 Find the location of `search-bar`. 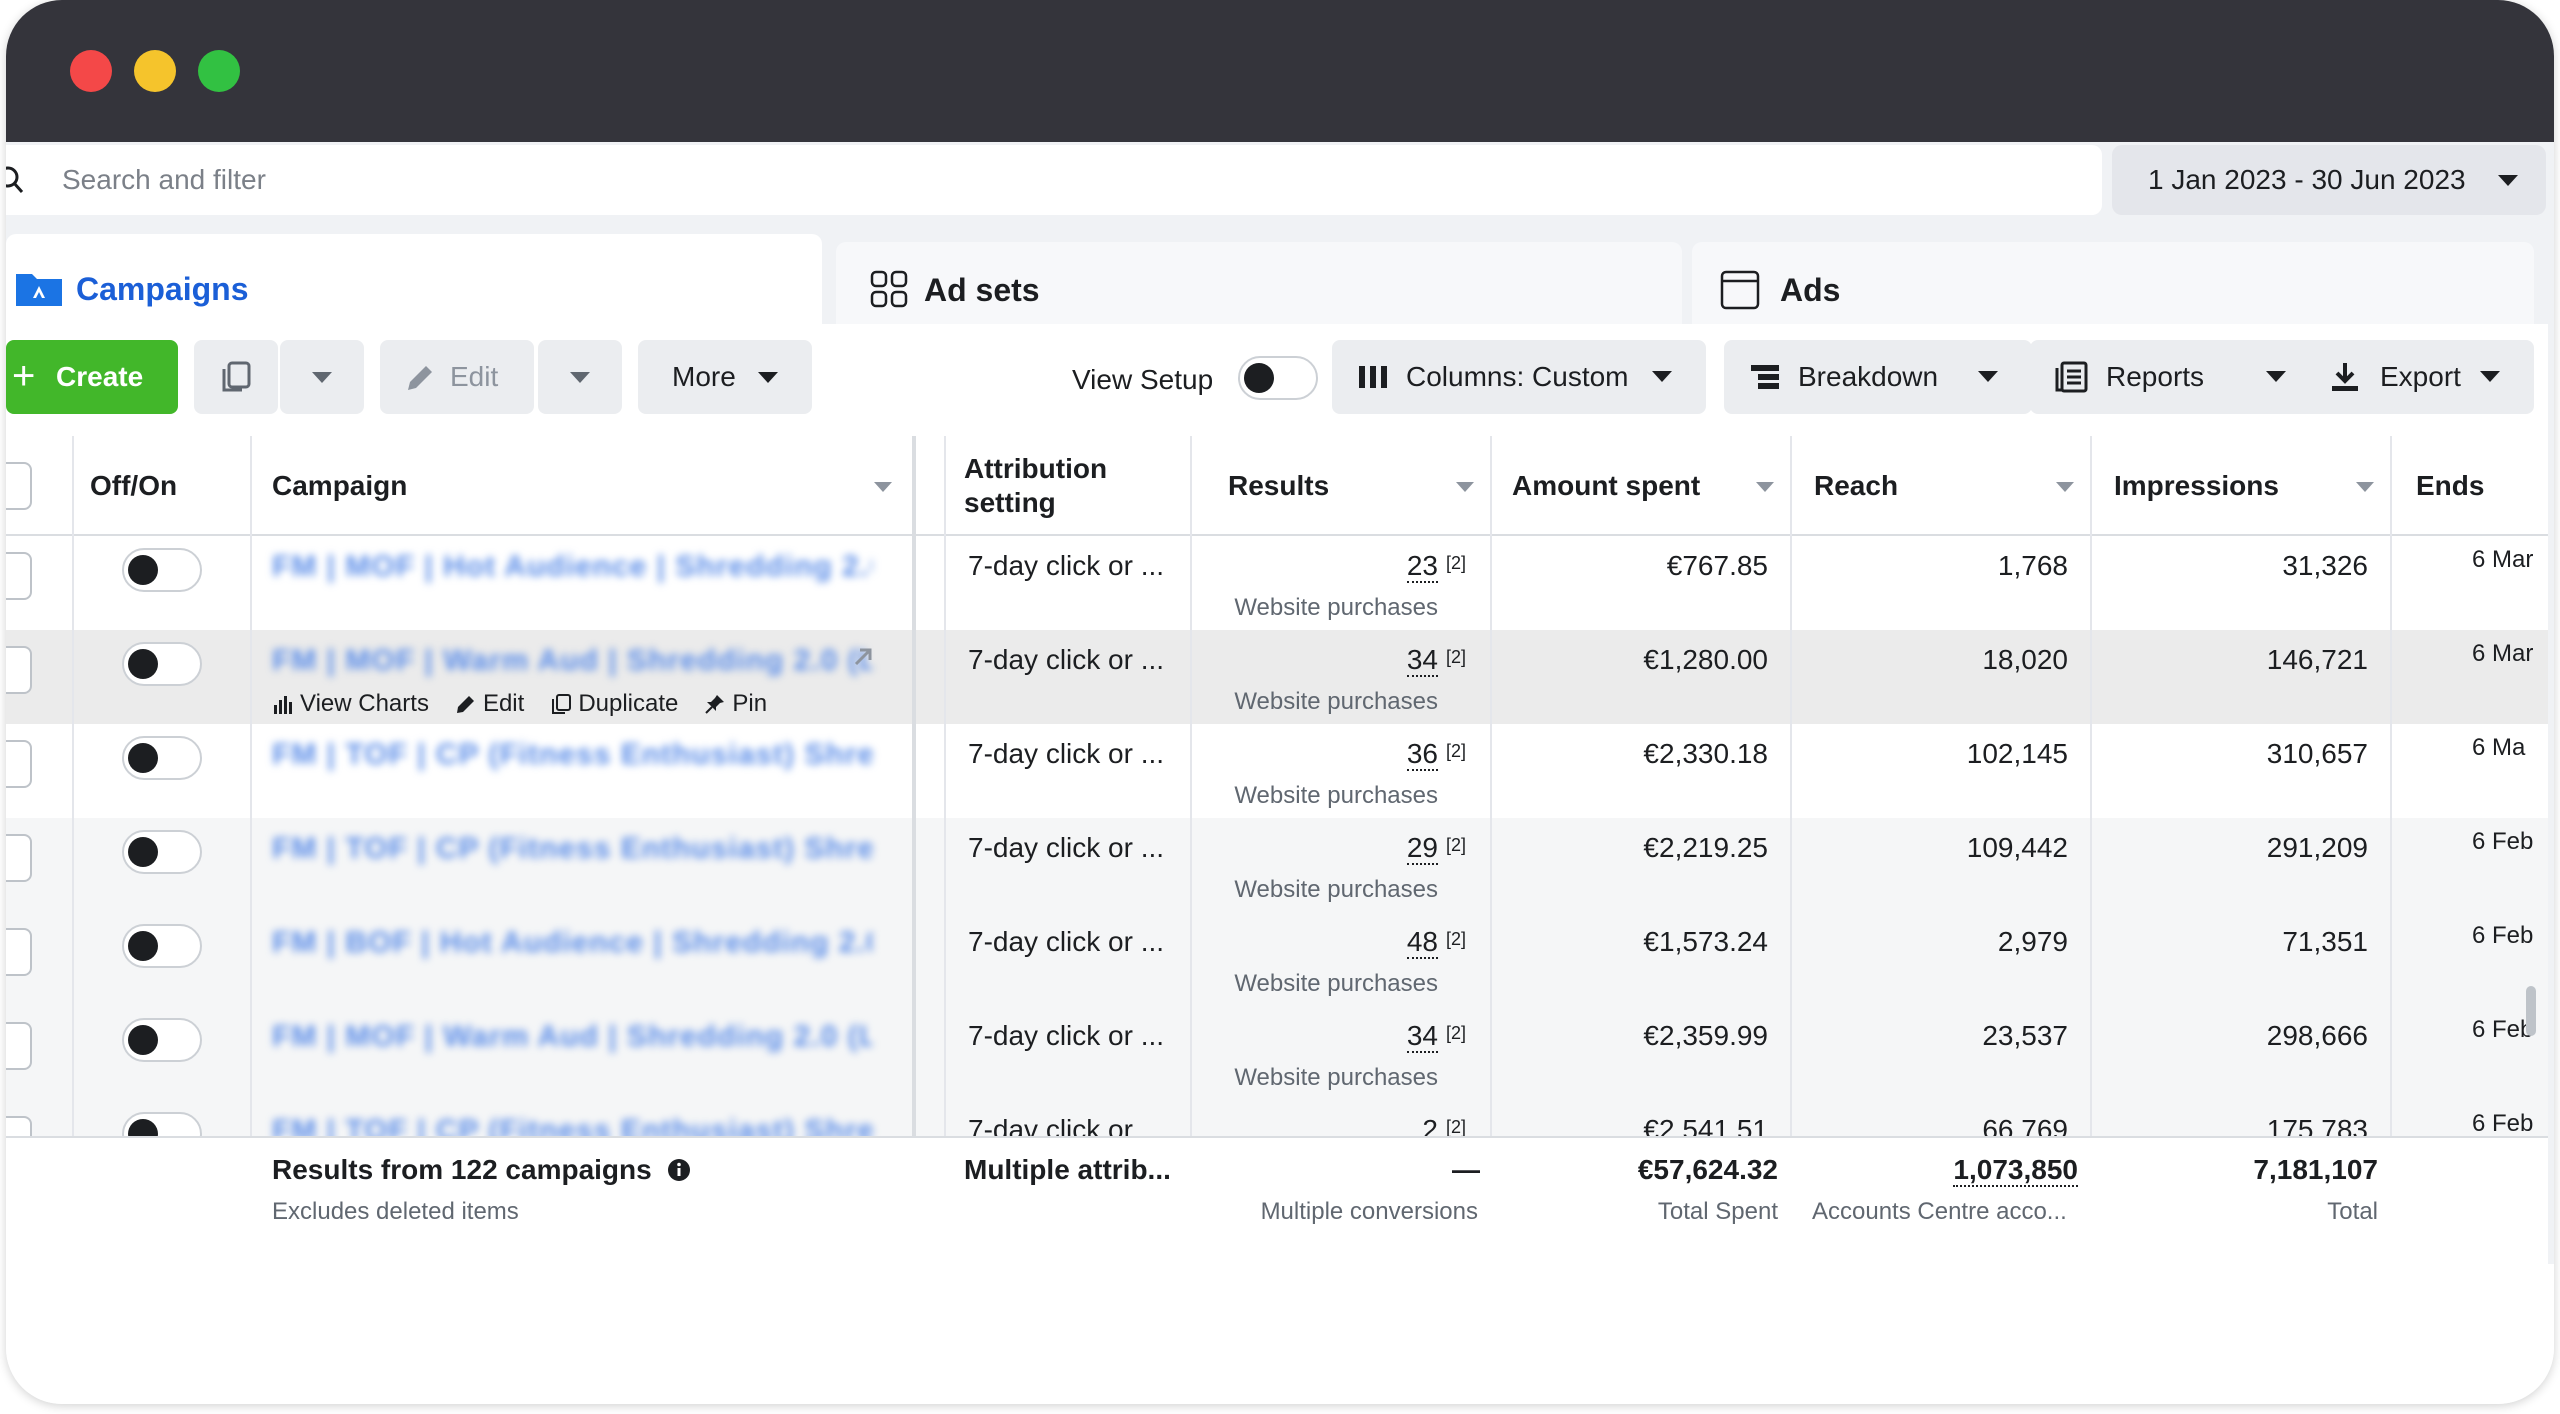

search-bar is located at coordinates (1054, 180).